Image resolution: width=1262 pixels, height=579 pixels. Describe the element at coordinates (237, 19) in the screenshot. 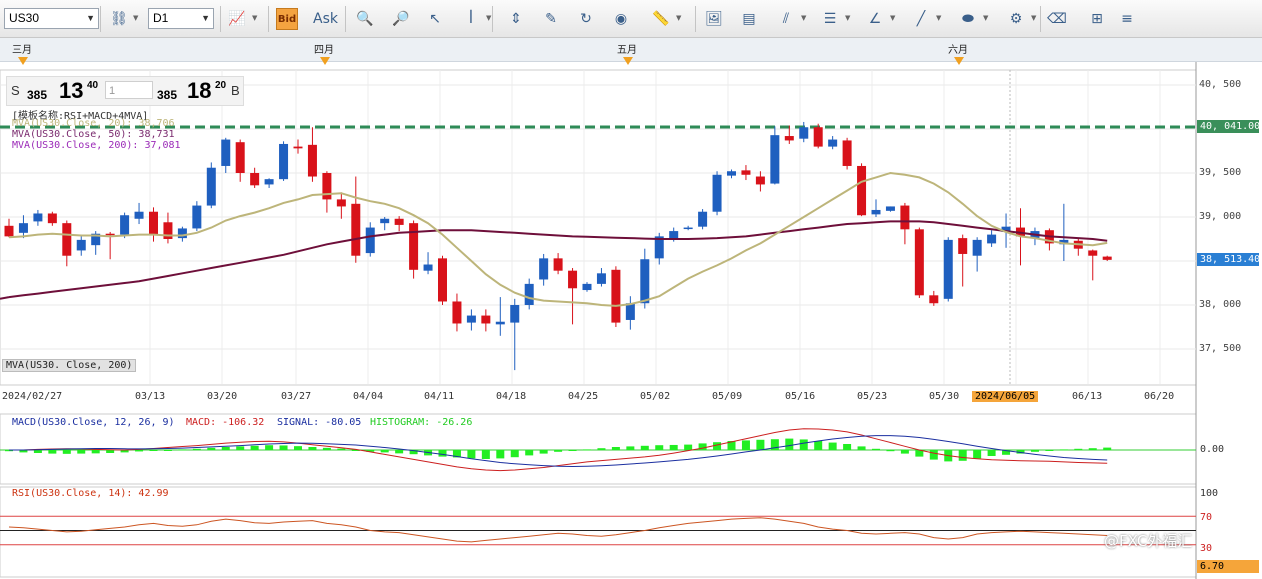

I see `chart-type-icon: 📈` at that location.